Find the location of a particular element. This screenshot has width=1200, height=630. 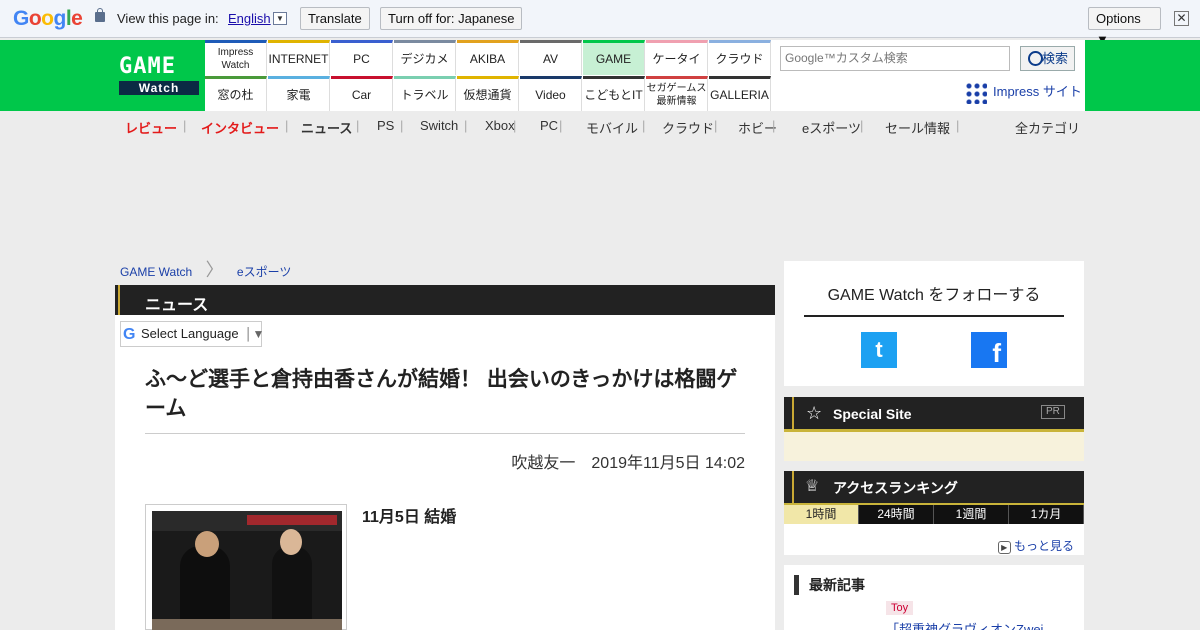

photo-caption: 11月5日 結婚 is located at coordinates (409, 517).